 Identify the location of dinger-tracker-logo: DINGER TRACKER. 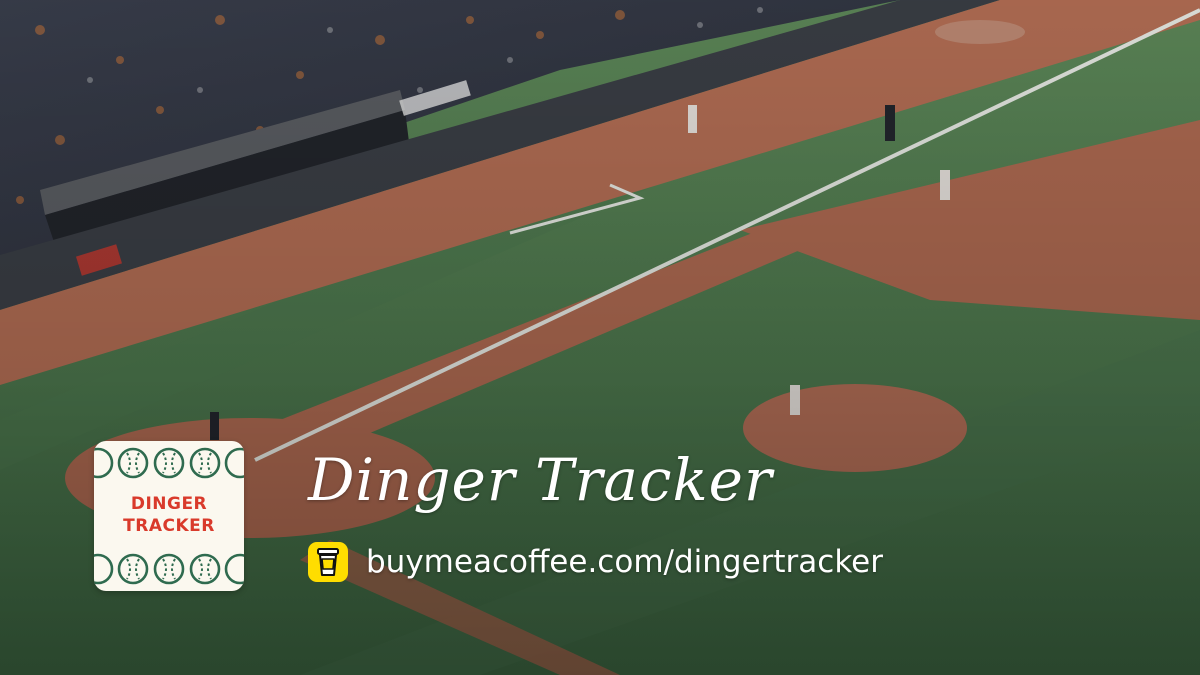
(169, 516).